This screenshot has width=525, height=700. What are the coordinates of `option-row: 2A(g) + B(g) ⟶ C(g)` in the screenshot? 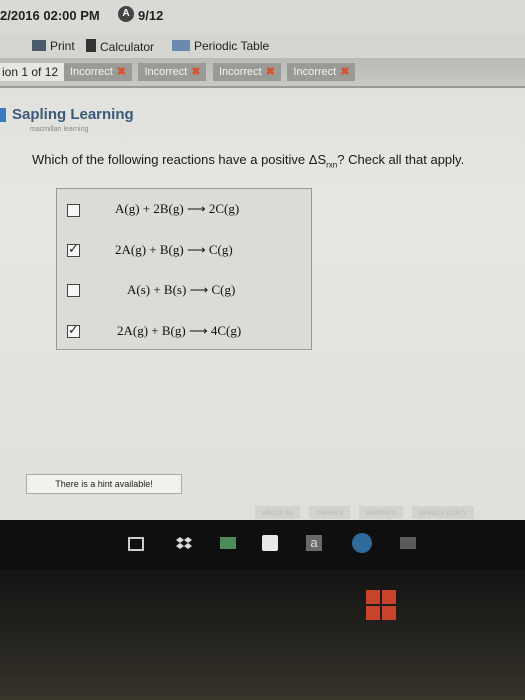 It's located at (184, 249).